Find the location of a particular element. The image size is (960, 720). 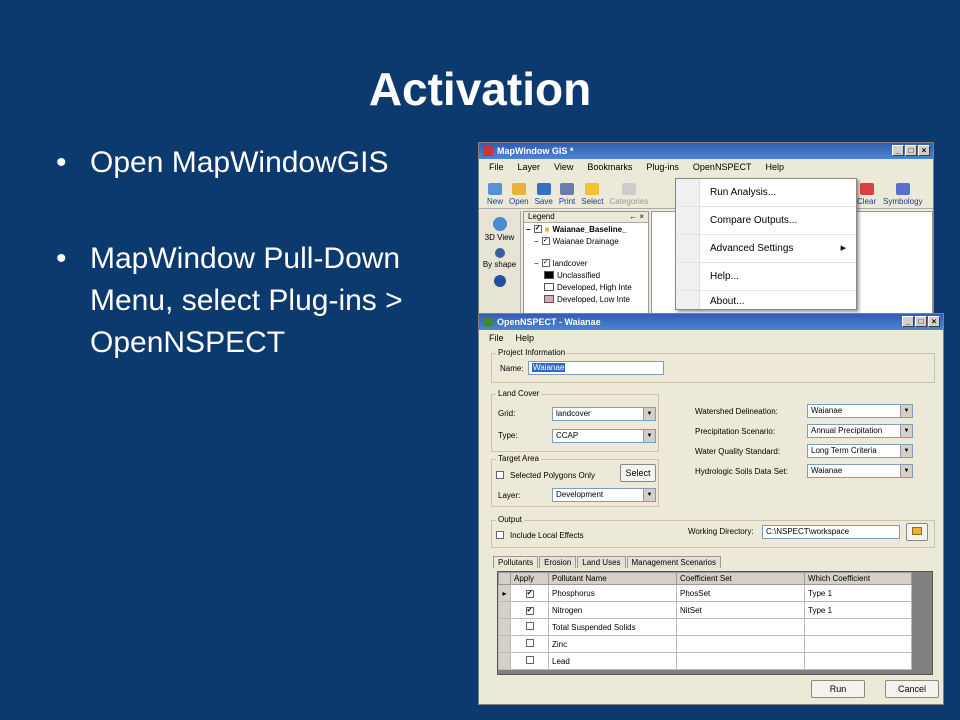

menu-opennspect: OpenNSPECT is located at coordinates (722, 167).